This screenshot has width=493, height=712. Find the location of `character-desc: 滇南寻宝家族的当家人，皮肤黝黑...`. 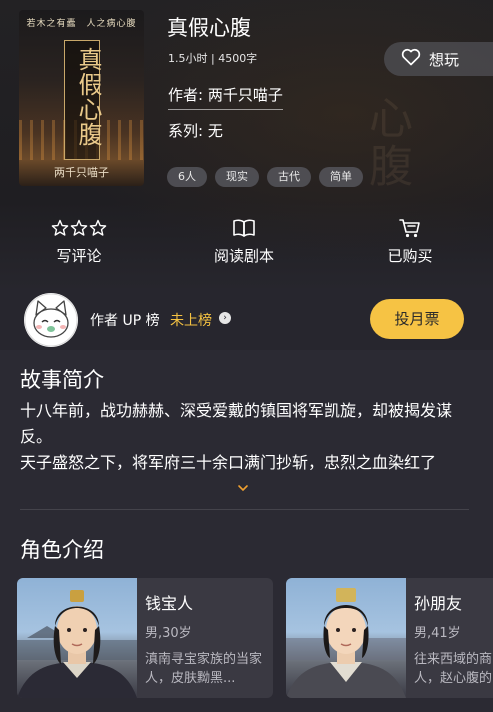

character-desc: 滇南寻宝家族的当家人，皮肤黝黑... is located at coordinates (204, 669).